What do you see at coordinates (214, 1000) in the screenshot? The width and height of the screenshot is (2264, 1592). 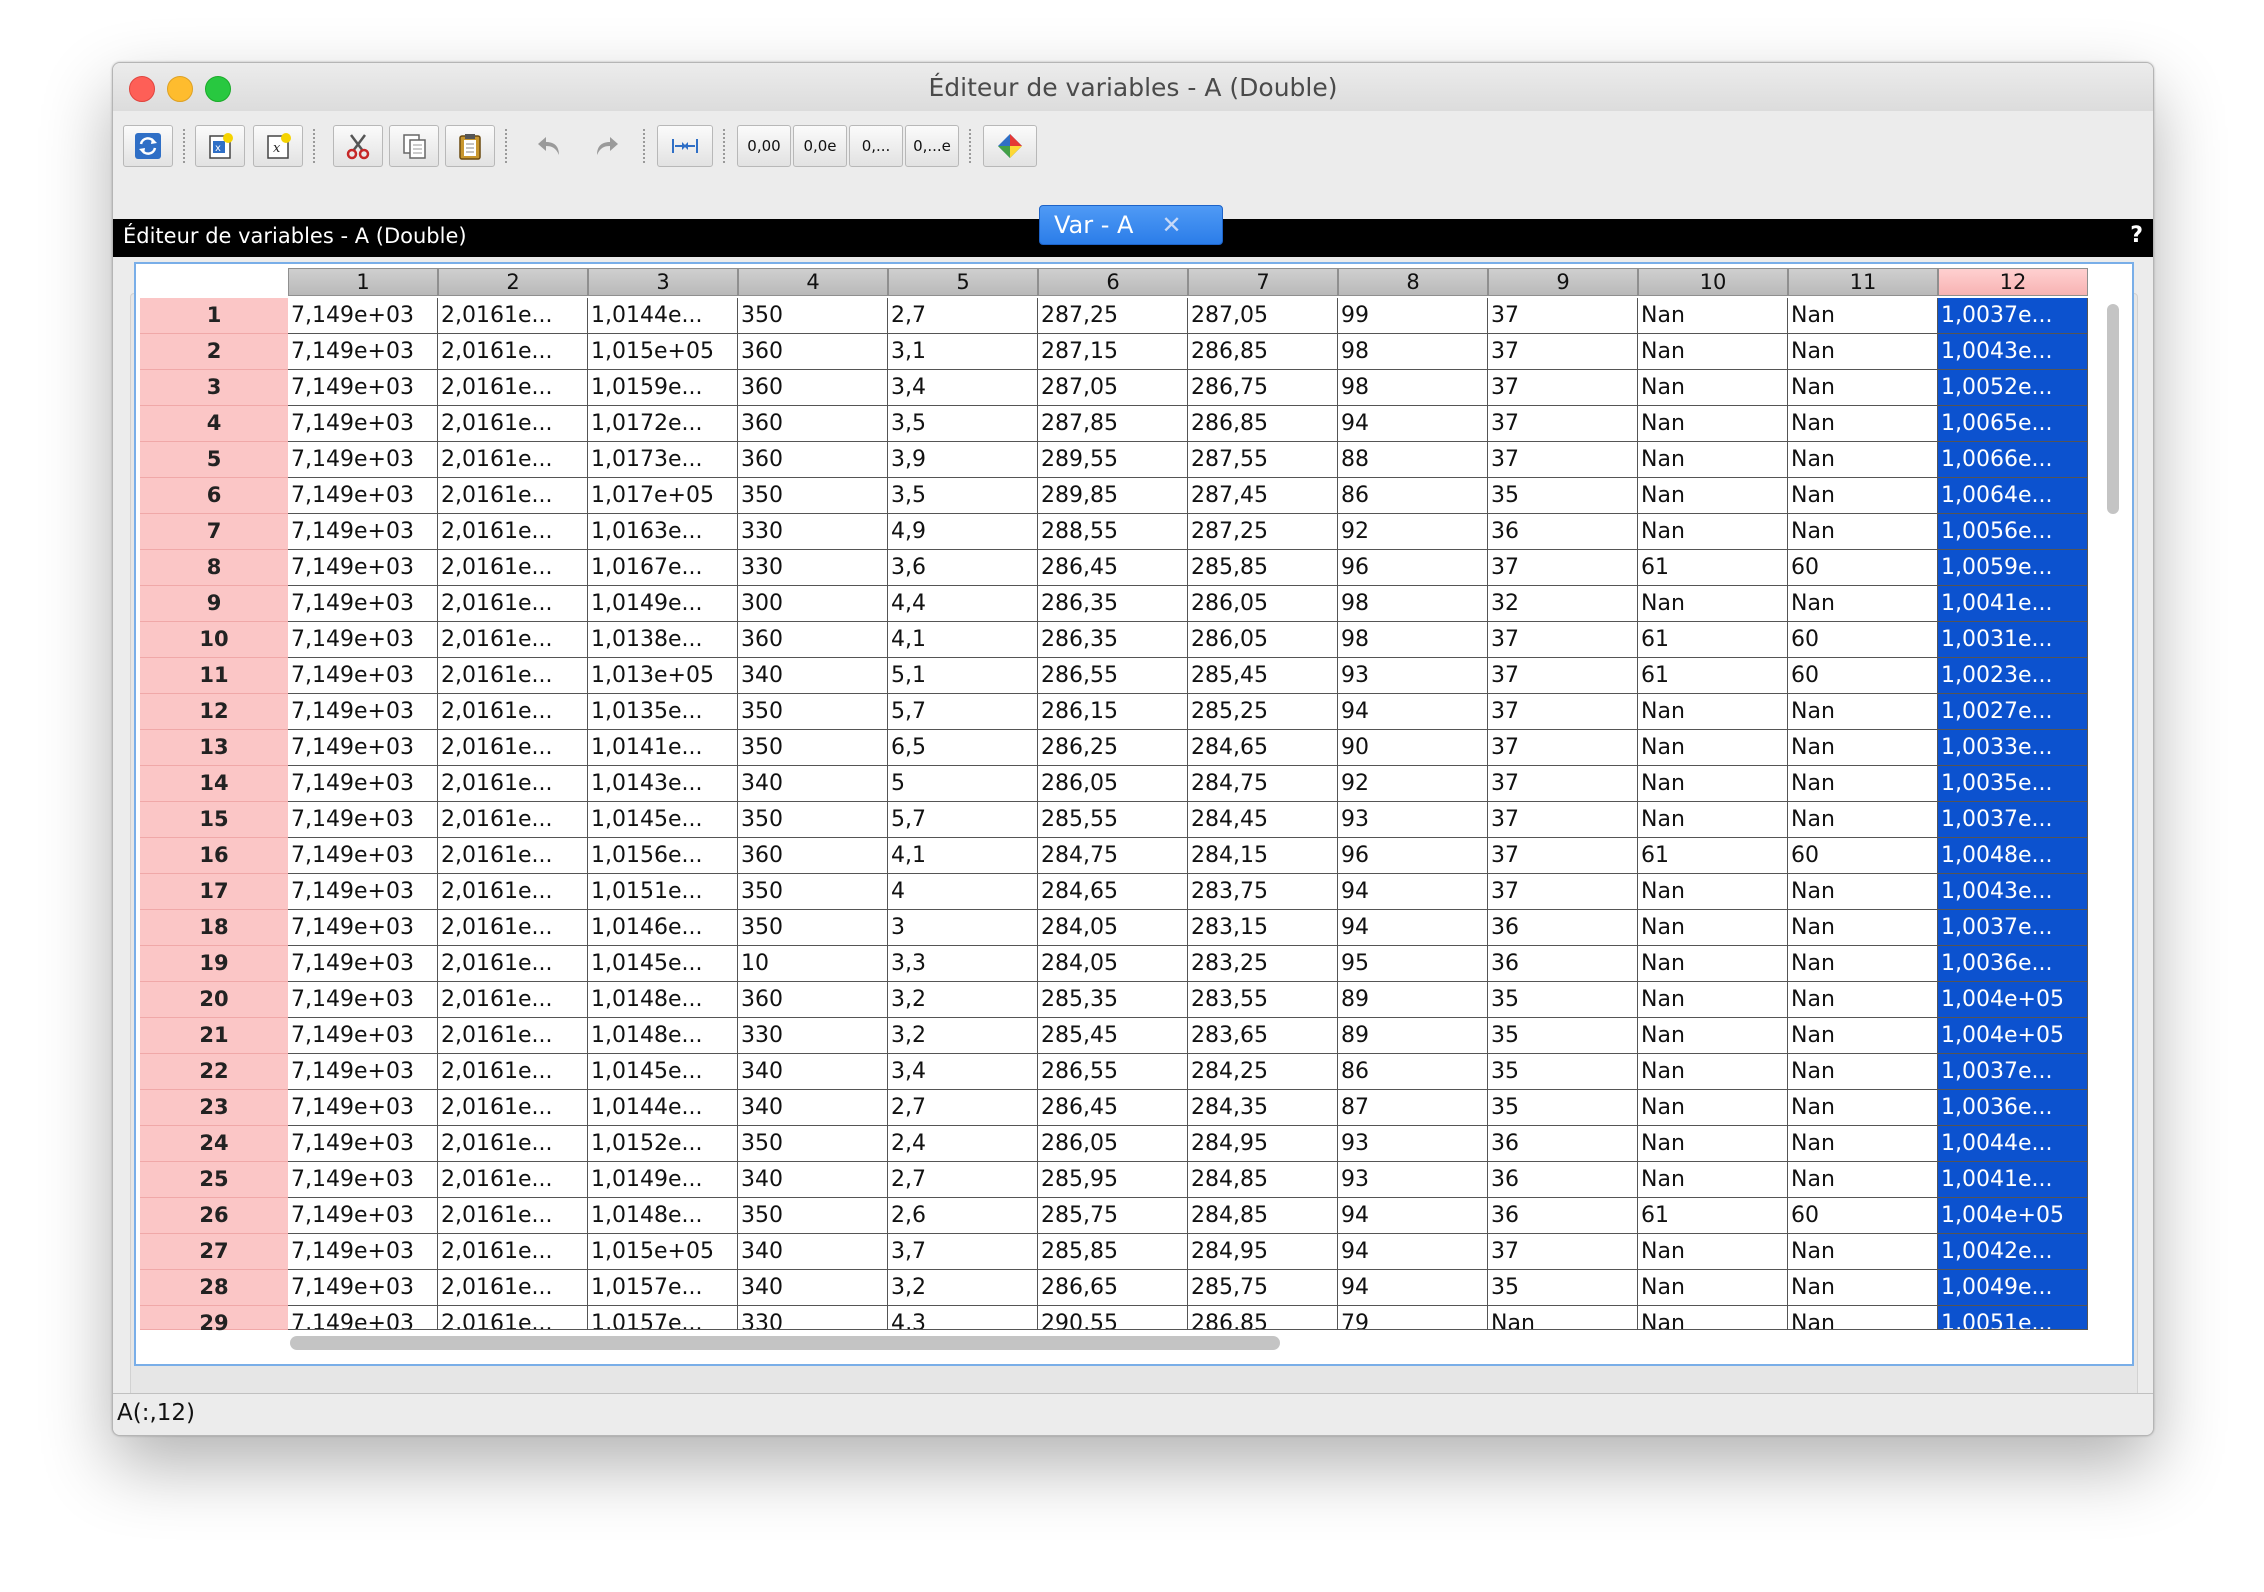 I see `row-header: 20` at bounding box center [214, 1000].